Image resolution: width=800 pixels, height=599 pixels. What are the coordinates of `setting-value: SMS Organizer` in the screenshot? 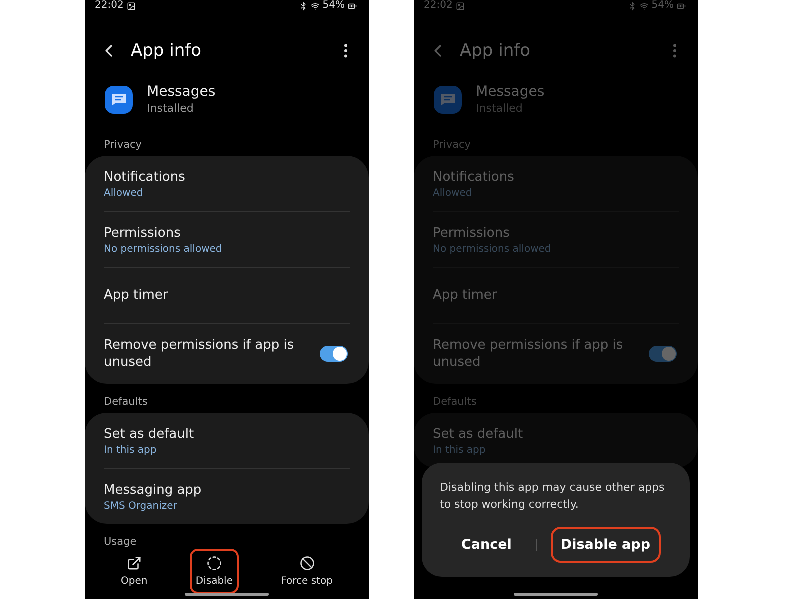 It's located at (141, 506).